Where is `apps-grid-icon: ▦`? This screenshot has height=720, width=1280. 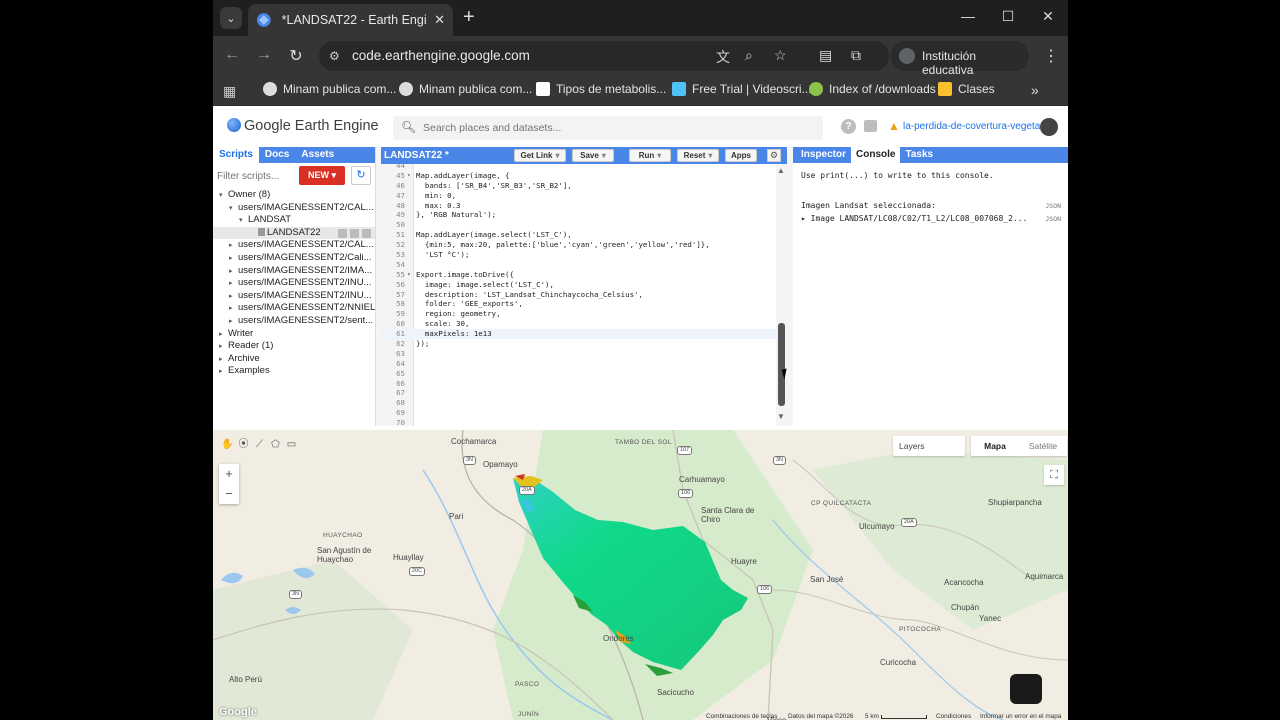
apps-grid-icon: ▦ is located at coordinates (229, 91).